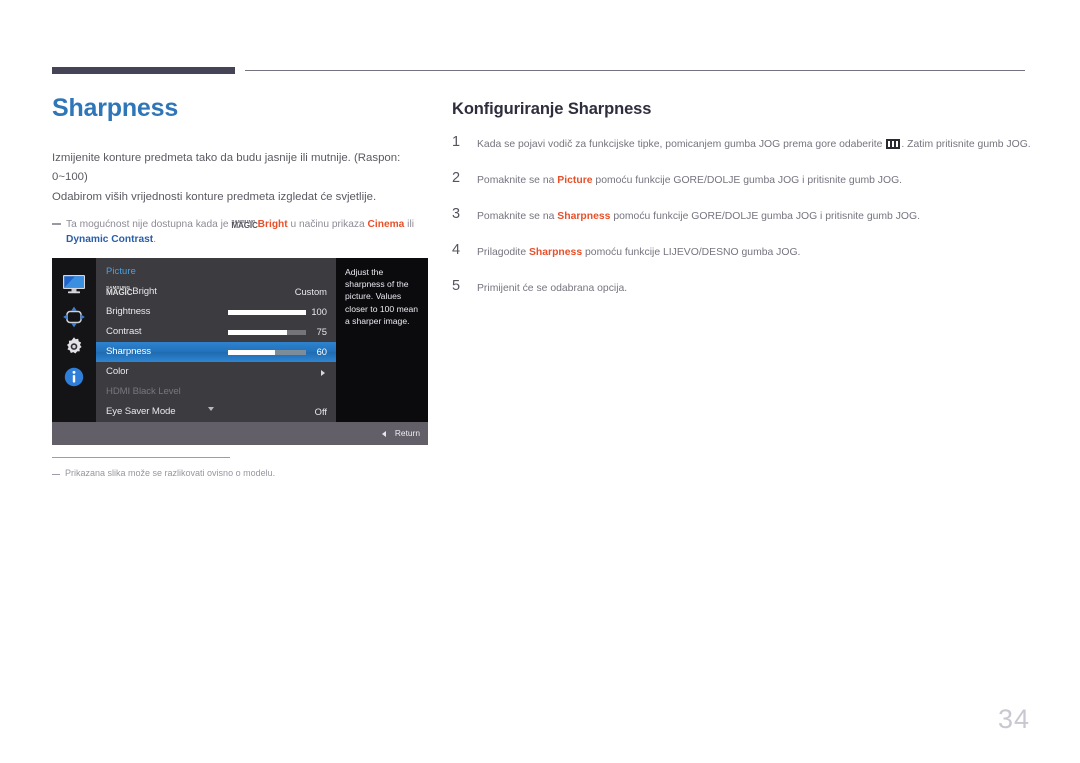 Image resolution: width=1080 pixels, height=763 pixels. What do you see at coordinates (966, 144) in the screenshot?
I see `step-text-post: . Zatim pritisnite gumb JOG.` at bounding box center [966, 144].